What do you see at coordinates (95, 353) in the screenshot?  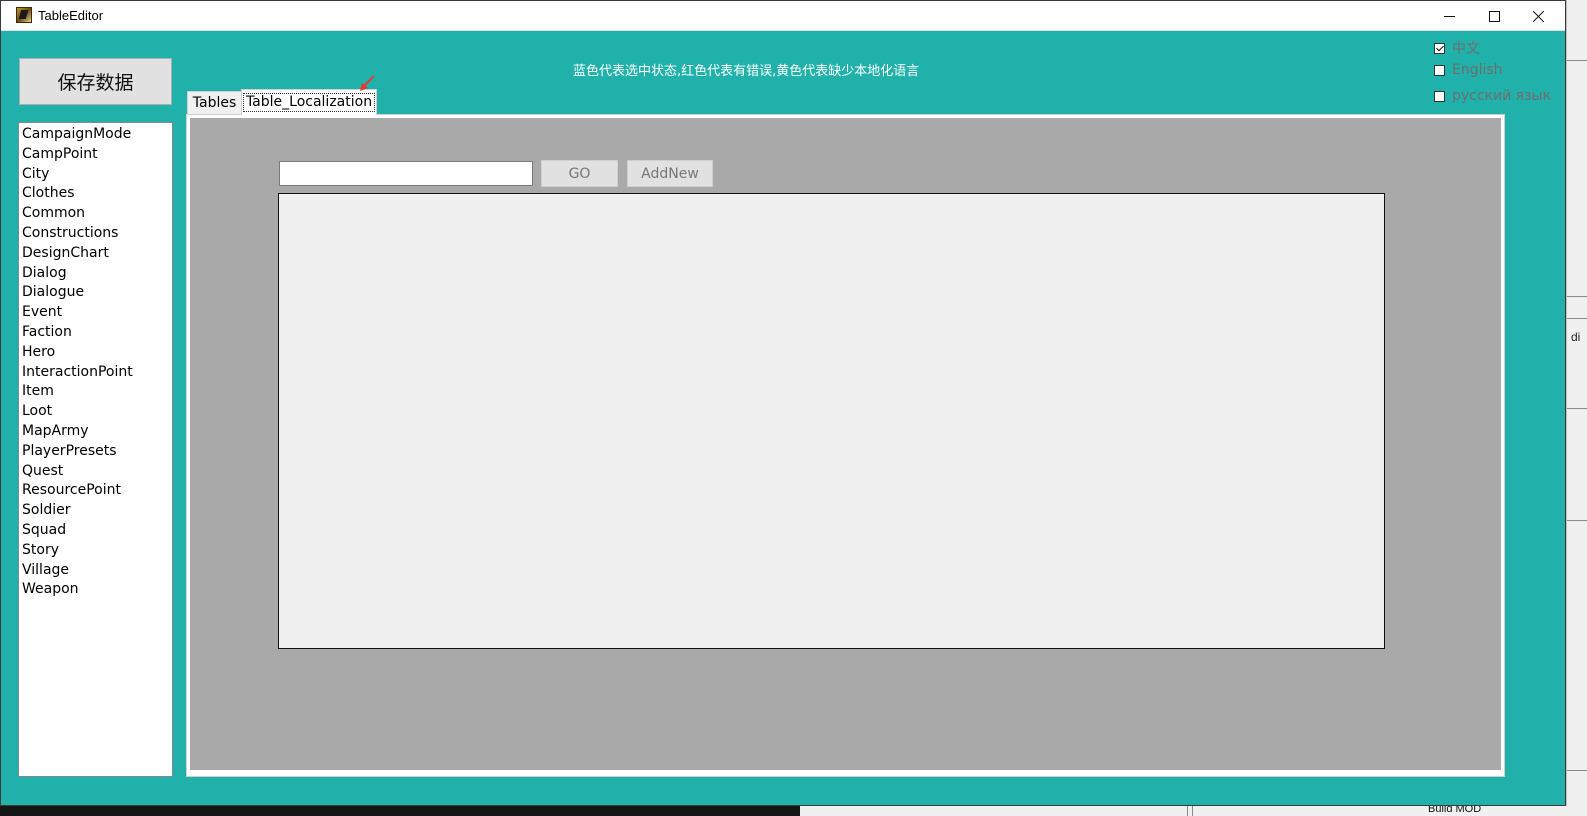 I see `list-item: Hero` at bounding box center [95, 353].